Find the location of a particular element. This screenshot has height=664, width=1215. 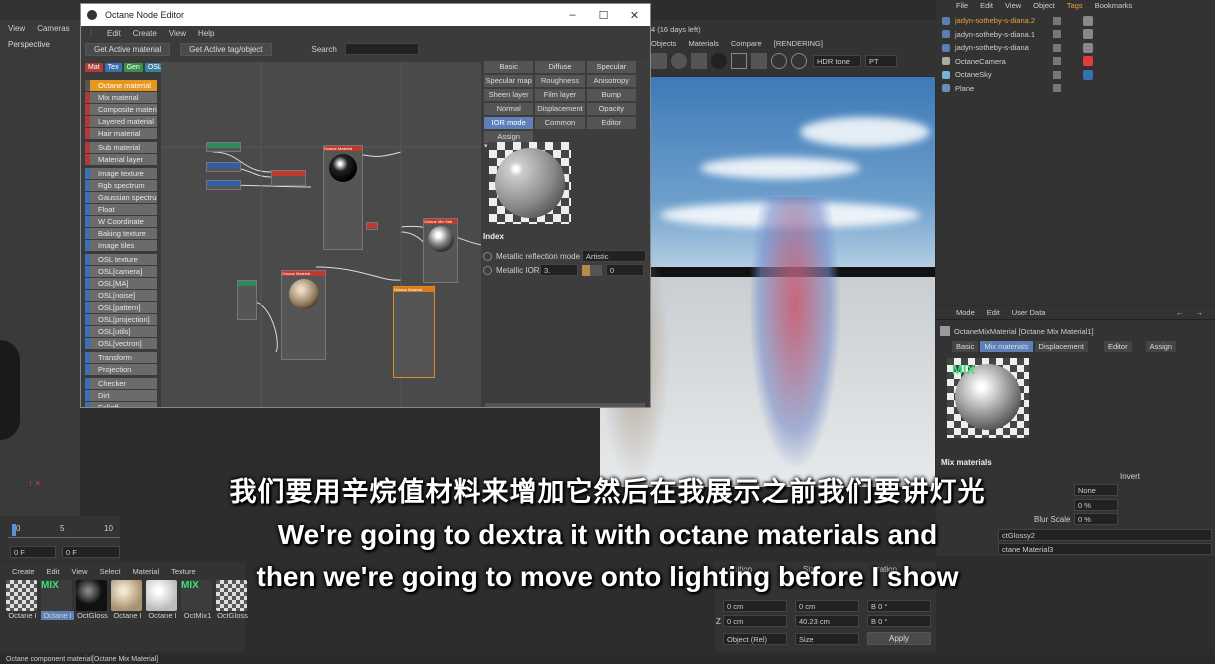

node-list-item: OSL[MA] is located at coordinates (121, 283).